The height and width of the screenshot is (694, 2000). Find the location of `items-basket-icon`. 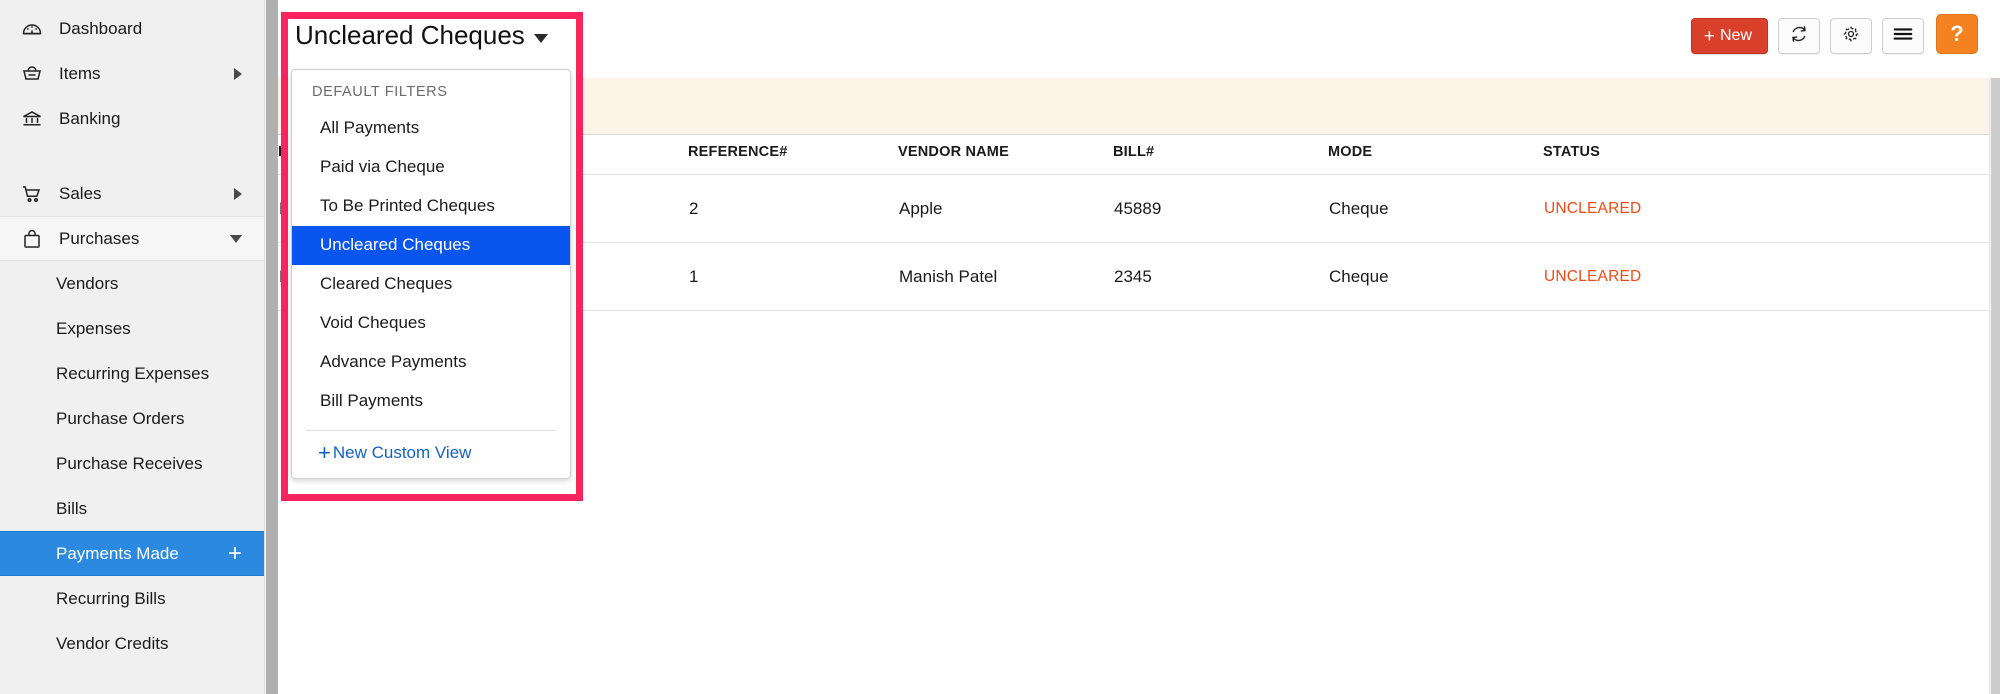

items-basket-icon is located at coordinates (32, 74).